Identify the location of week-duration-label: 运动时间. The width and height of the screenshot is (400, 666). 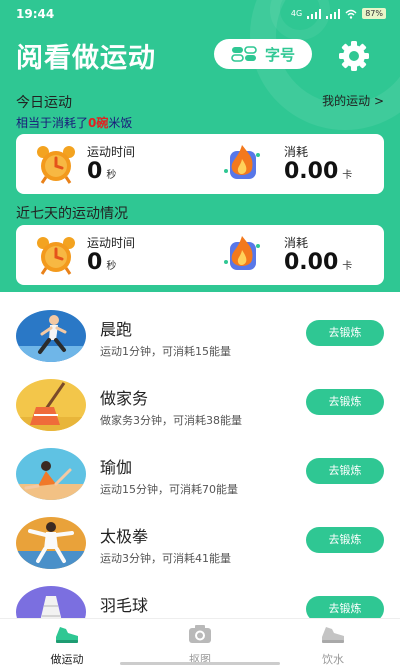
(111, 243).